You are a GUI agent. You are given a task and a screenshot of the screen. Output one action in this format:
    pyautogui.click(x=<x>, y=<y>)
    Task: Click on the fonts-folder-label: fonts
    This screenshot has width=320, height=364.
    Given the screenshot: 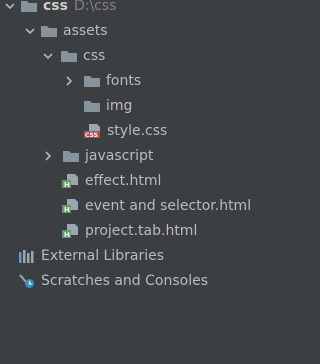 What is the action you would take?
    pyautogui.click(x=124, y=80)
    